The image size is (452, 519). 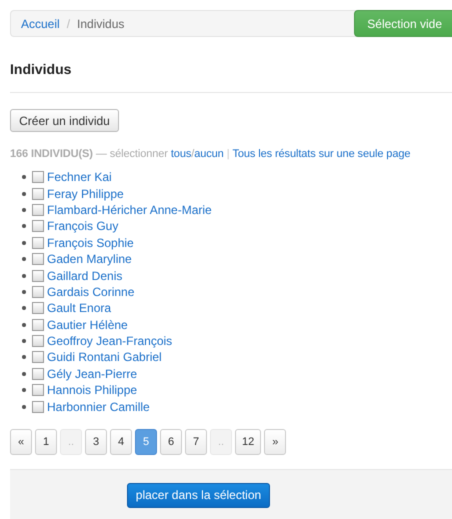 I want to click on page-button: «, so click(x=21, y=441).